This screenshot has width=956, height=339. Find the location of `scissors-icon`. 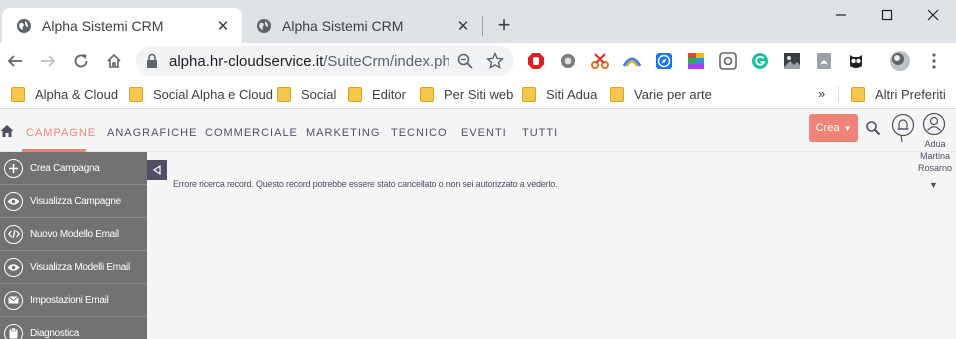

scissors-icon is located at coordinates (600, 61).